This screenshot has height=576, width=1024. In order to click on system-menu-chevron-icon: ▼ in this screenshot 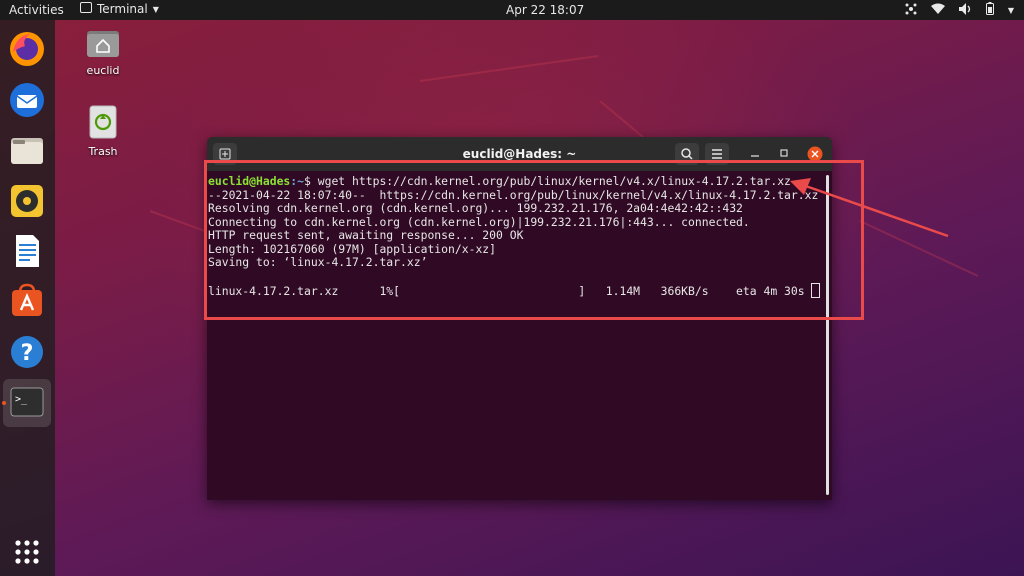, I will do `click(1010, 10)`.